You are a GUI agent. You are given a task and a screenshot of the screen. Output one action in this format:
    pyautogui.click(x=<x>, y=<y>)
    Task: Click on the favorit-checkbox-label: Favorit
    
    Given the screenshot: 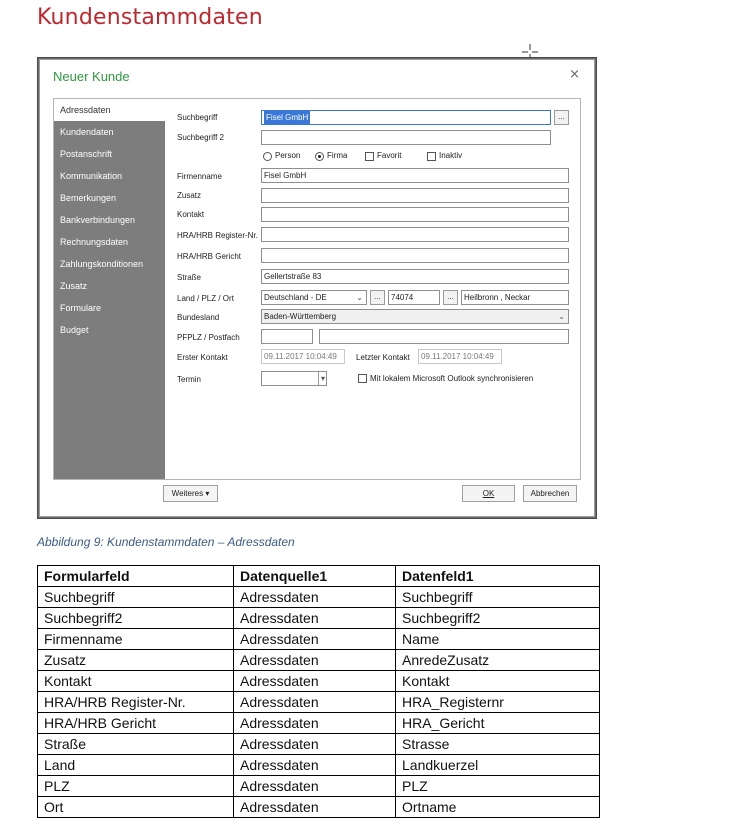 What is the action you would take?
    pyautogui.click(x=389, y=155)
    